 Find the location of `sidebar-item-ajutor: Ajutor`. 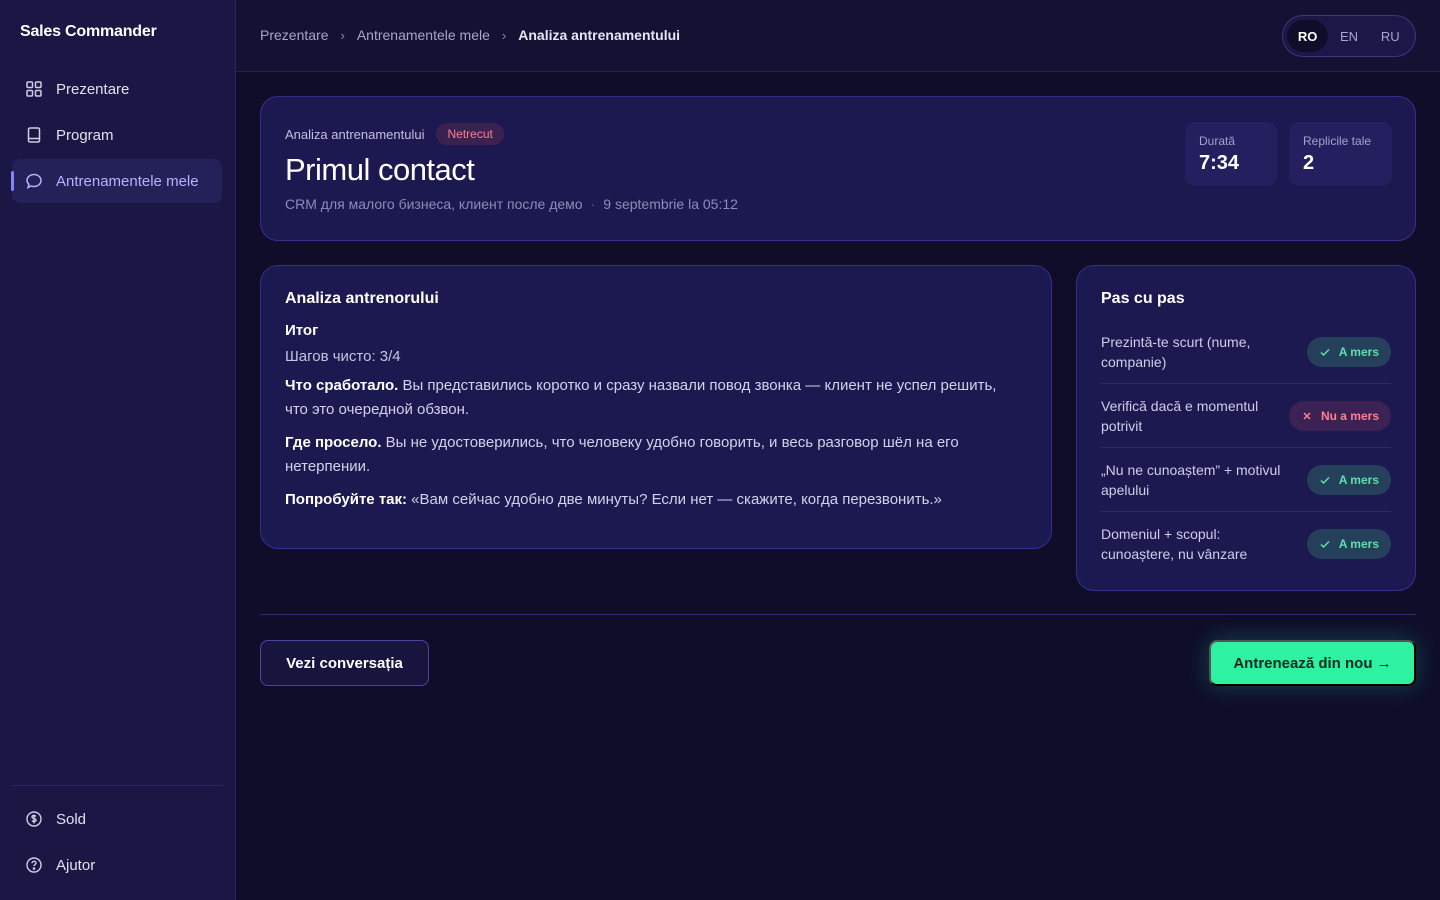

sidebar-item-ajutor: Ajutor is located at coordinates (117, 865).